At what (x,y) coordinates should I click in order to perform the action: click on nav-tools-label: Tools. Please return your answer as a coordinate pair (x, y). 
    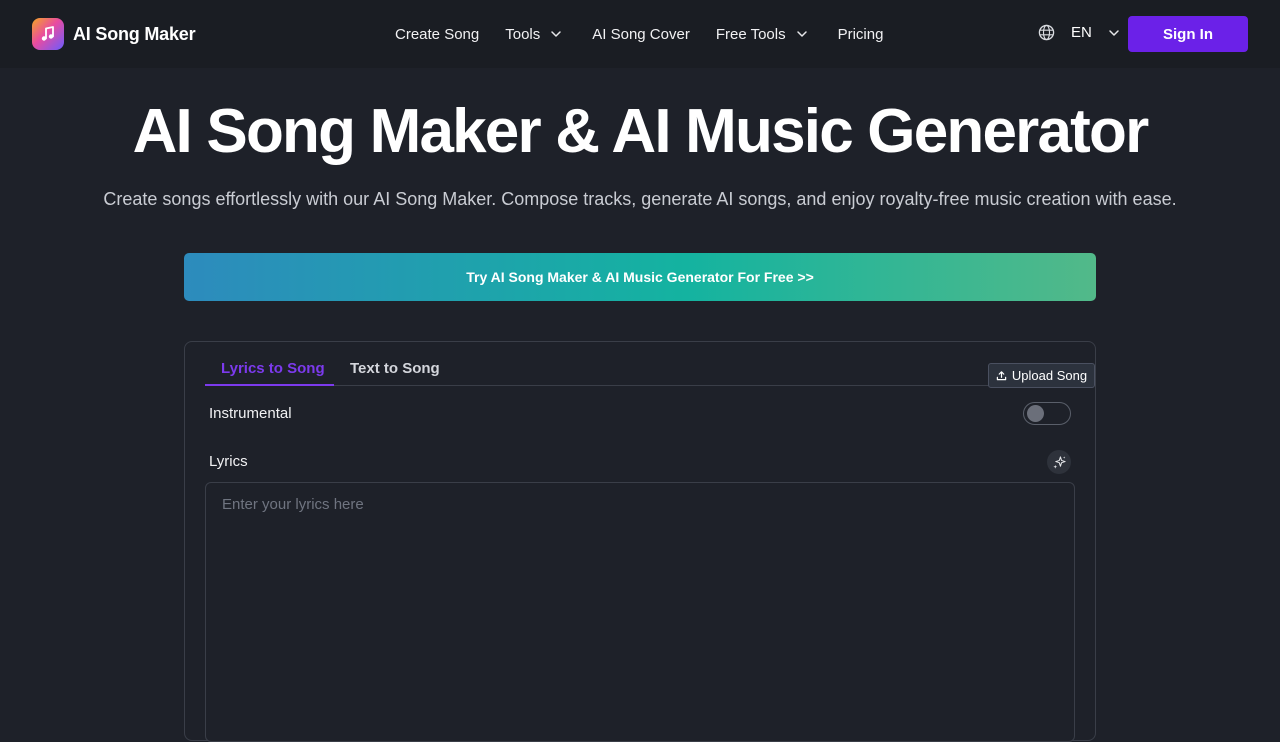
    Looking at the image, I should click on (523, 34).